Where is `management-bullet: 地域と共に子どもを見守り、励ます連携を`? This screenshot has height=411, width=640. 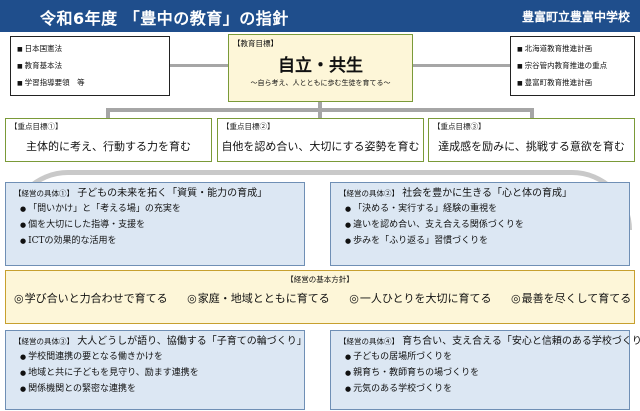 management-bullet: 地域と共に子どもを見守り、励ます連携を is located at coordinates (155, 373).